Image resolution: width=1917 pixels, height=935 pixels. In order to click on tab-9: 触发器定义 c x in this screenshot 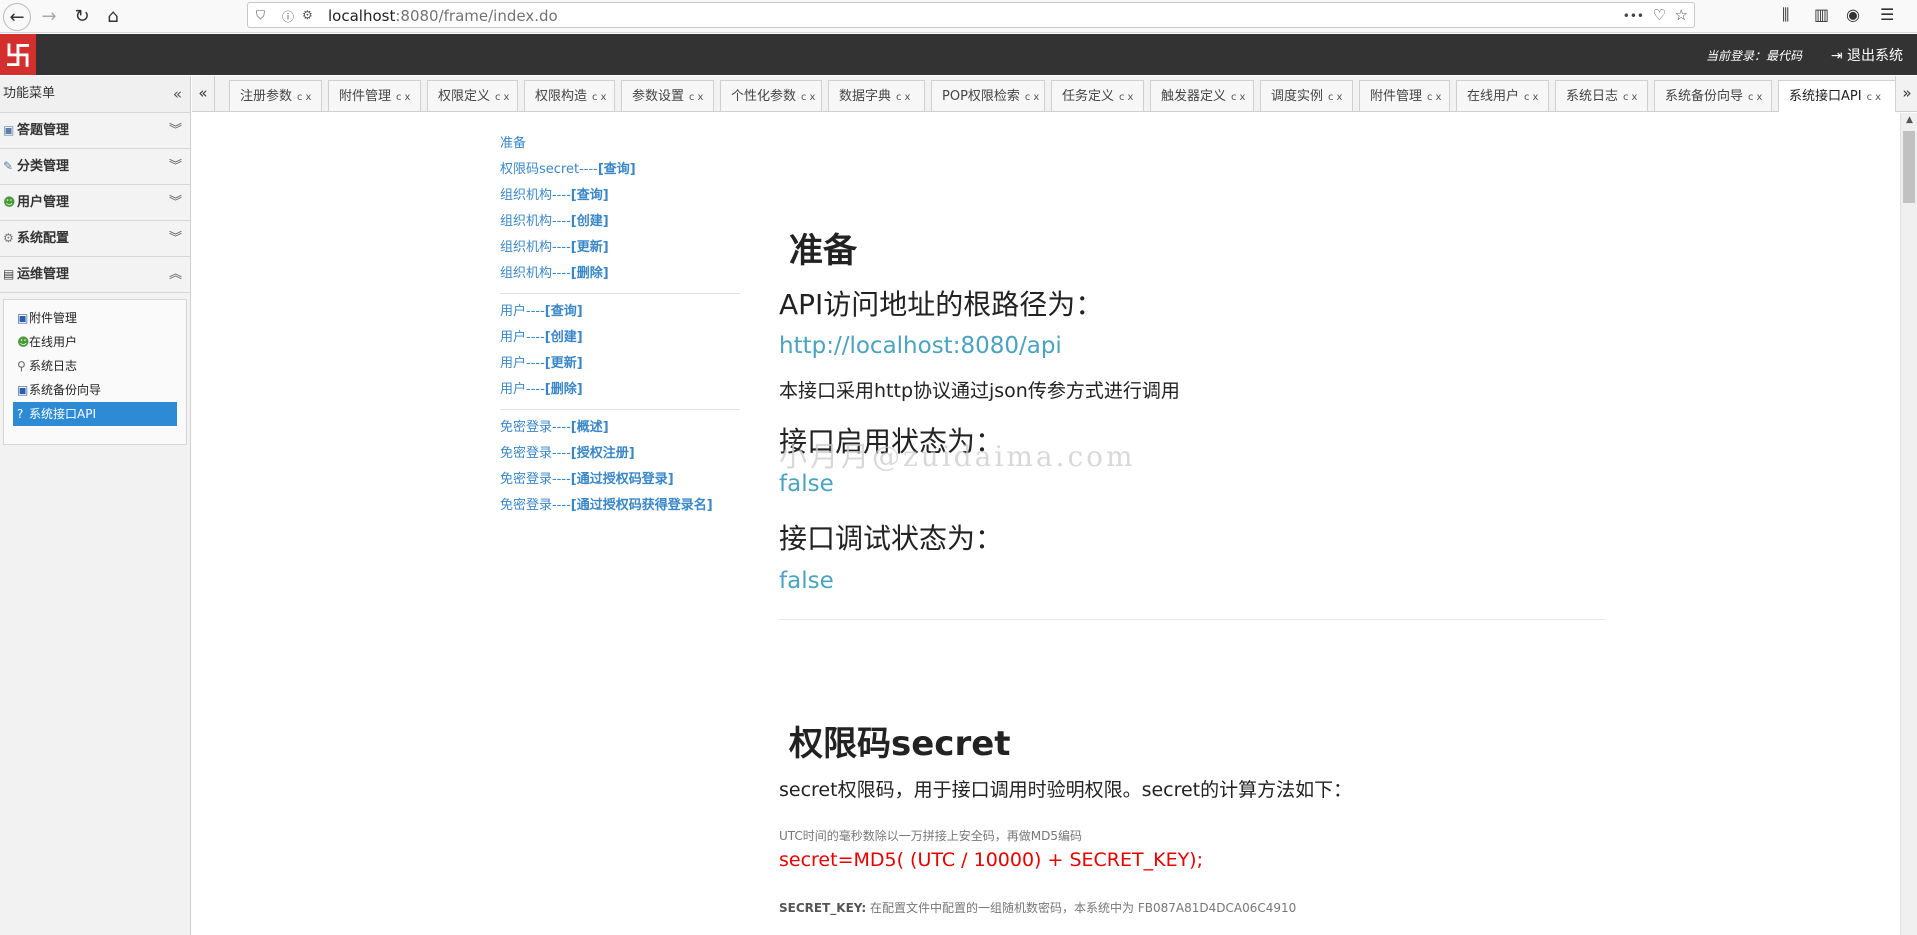, I will do `click(1202, 95)`.